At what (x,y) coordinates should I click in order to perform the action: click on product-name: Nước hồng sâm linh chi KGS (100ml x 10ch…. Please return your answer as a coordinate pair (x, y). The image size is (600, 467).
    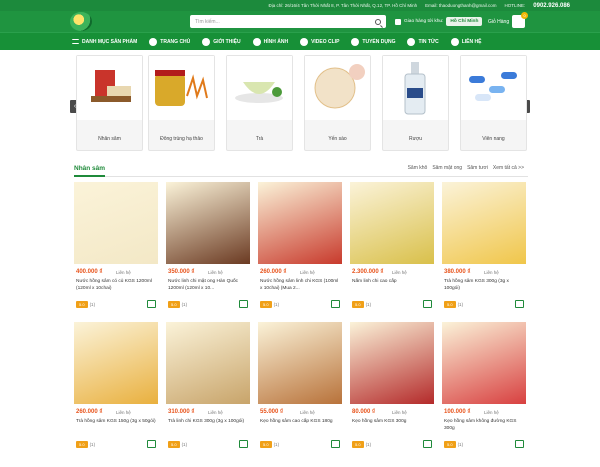
    Looking at the image, I should click on (300, 285).